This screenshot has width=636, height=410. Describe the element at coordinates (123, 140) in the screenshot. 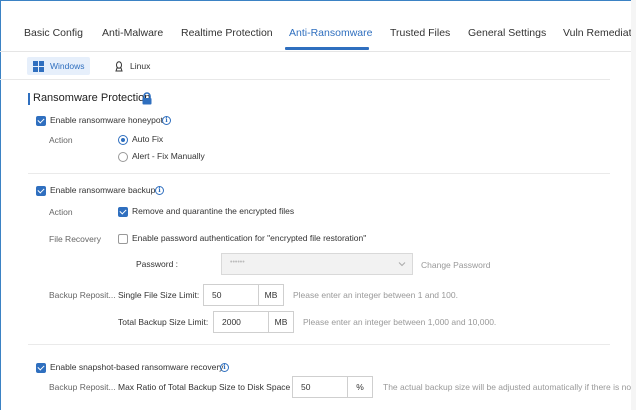

I see `radio-auto-fix` at that location.